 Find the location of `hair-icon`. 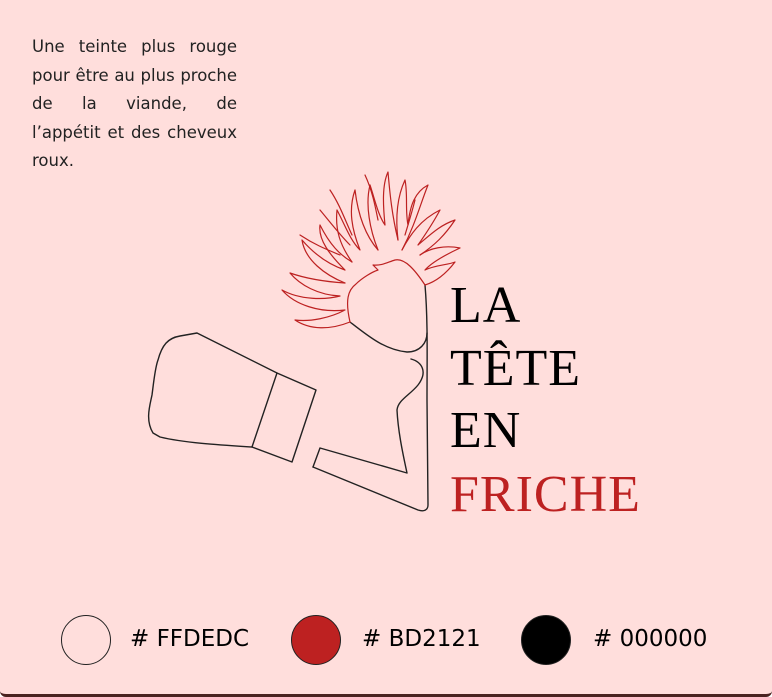

hair-icon is located at coordinates (371, 250).